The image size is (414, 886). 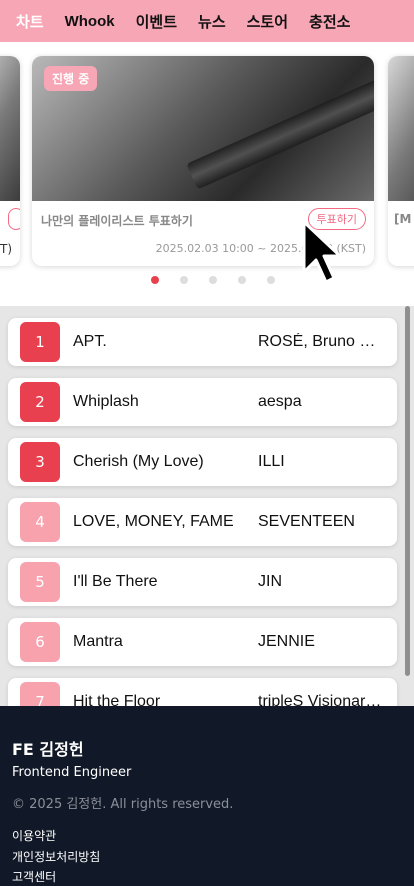 What do you see at coordinates (40, 342) in the screenshot?
I see `rank-badge: 1` at bounding box center [40, 342].